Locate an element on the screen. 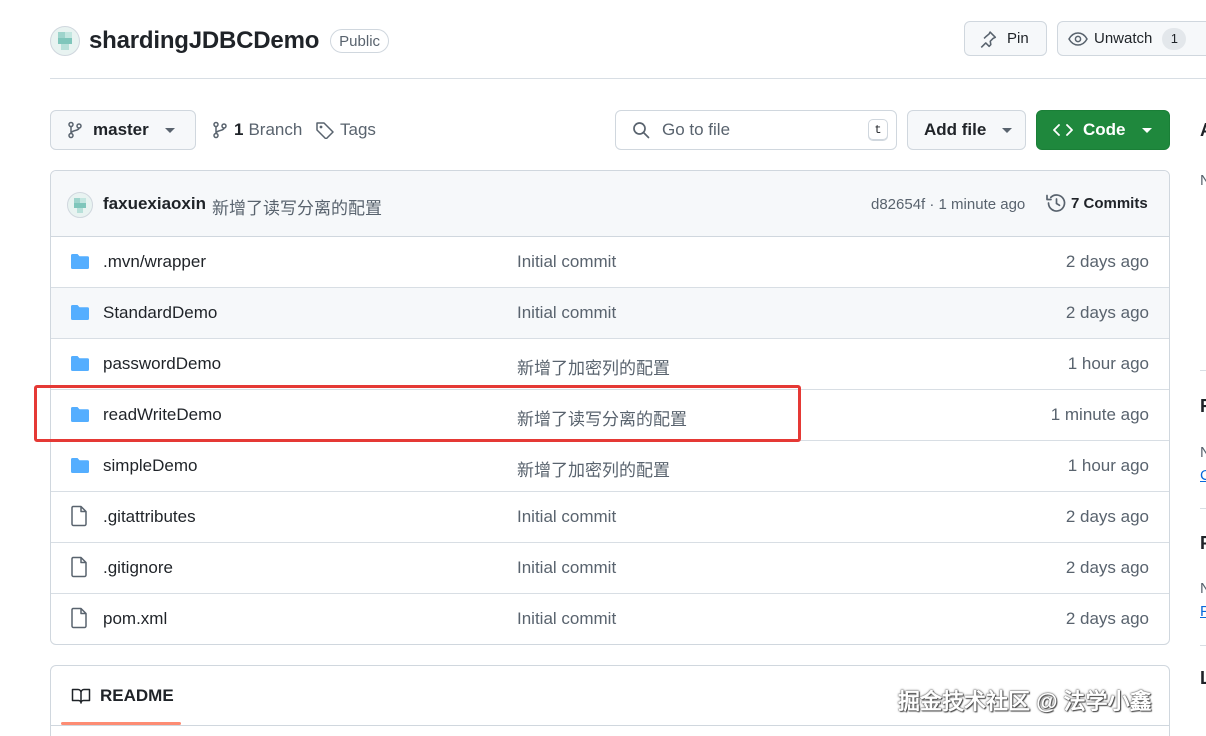 The image size is (1206, 736). file-name-link: readWriteDemo is located at coordinates (162, 415).